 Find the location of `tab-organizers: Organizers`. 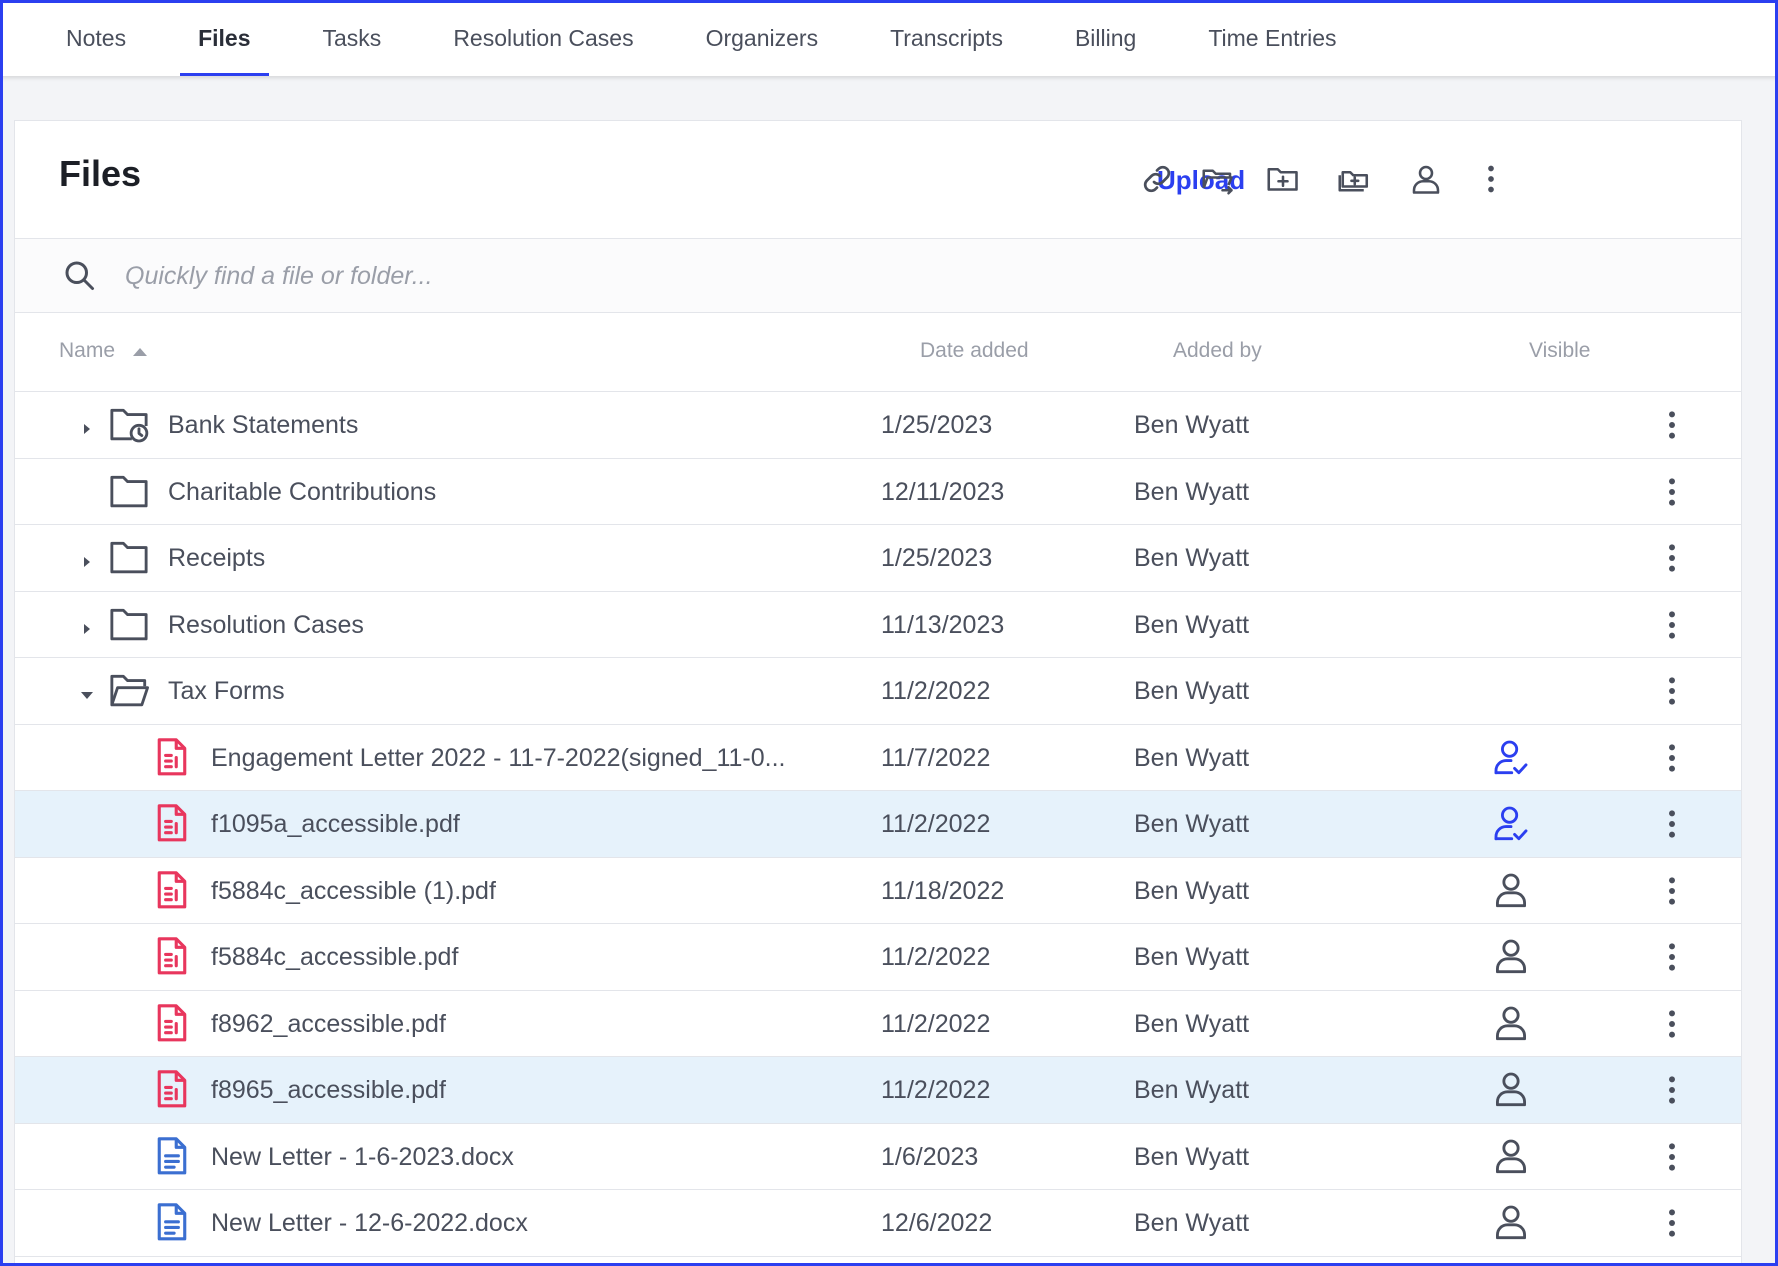

tab-organizers: Organizers is located at coordinates (762, 38).